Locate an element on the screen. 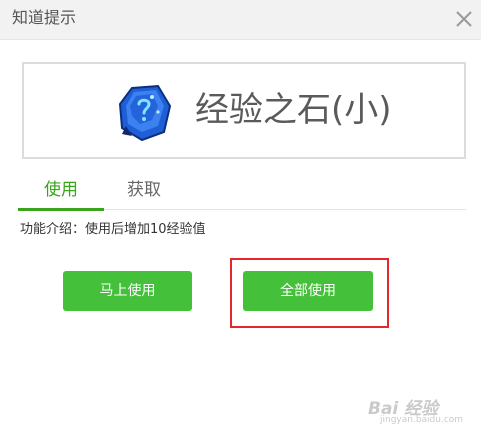 This screenshot has width=481, height=443. item-description: 功能介绍：使用后增加10经验值 is located at coordinates (113, 229).